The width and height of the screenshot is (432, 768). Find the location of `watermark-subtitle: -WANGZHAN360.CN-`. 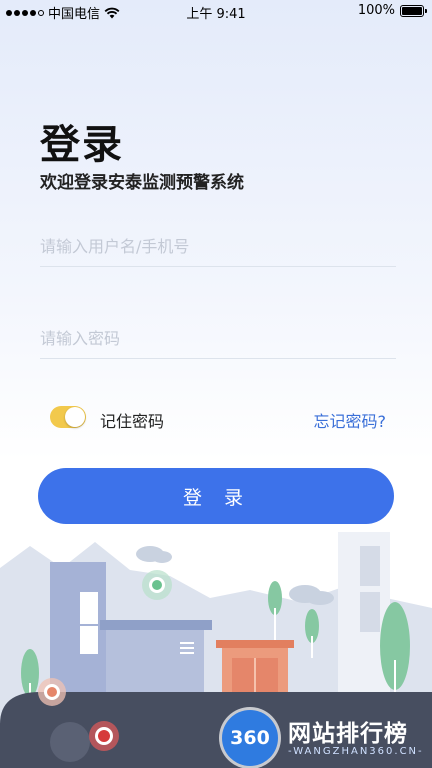

watermark-subtitle: -WANGZHAN360.CN- is located at coordinates (356, 751).